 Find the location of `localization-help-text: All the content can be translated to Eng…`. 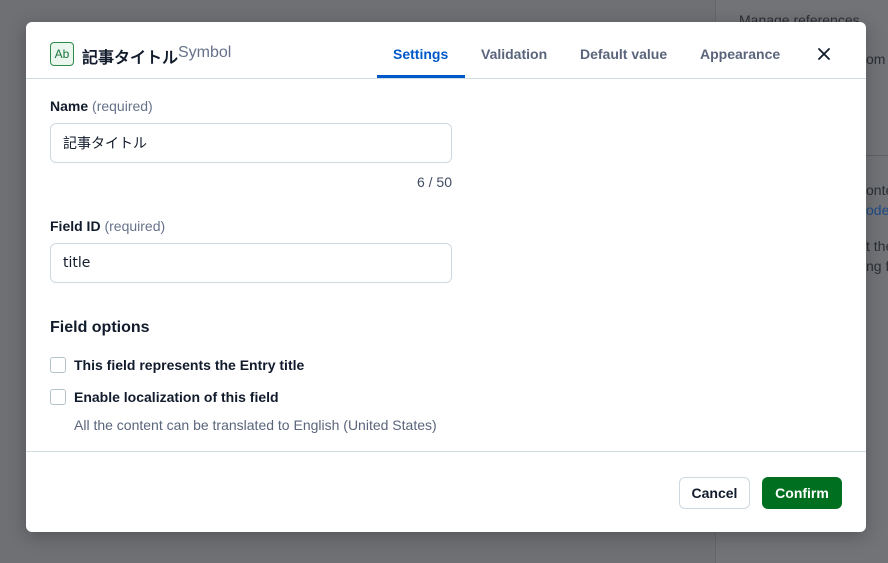

localization-help-text: All the content can be translated to Eng… is located at coordinates (255, 425).